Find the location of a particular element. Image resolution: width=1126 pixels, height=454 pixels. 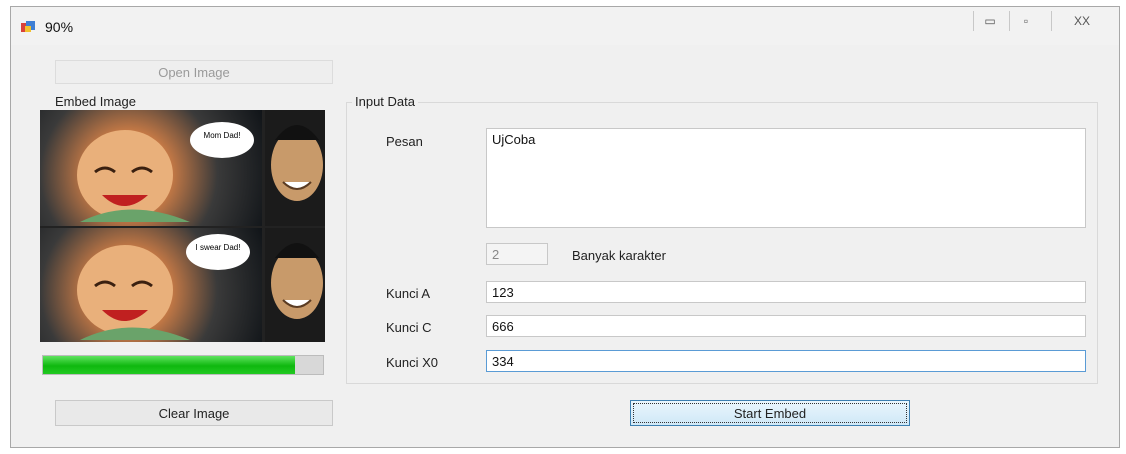

kunci-x0-input: 334 is located at coordinates (786, 361).